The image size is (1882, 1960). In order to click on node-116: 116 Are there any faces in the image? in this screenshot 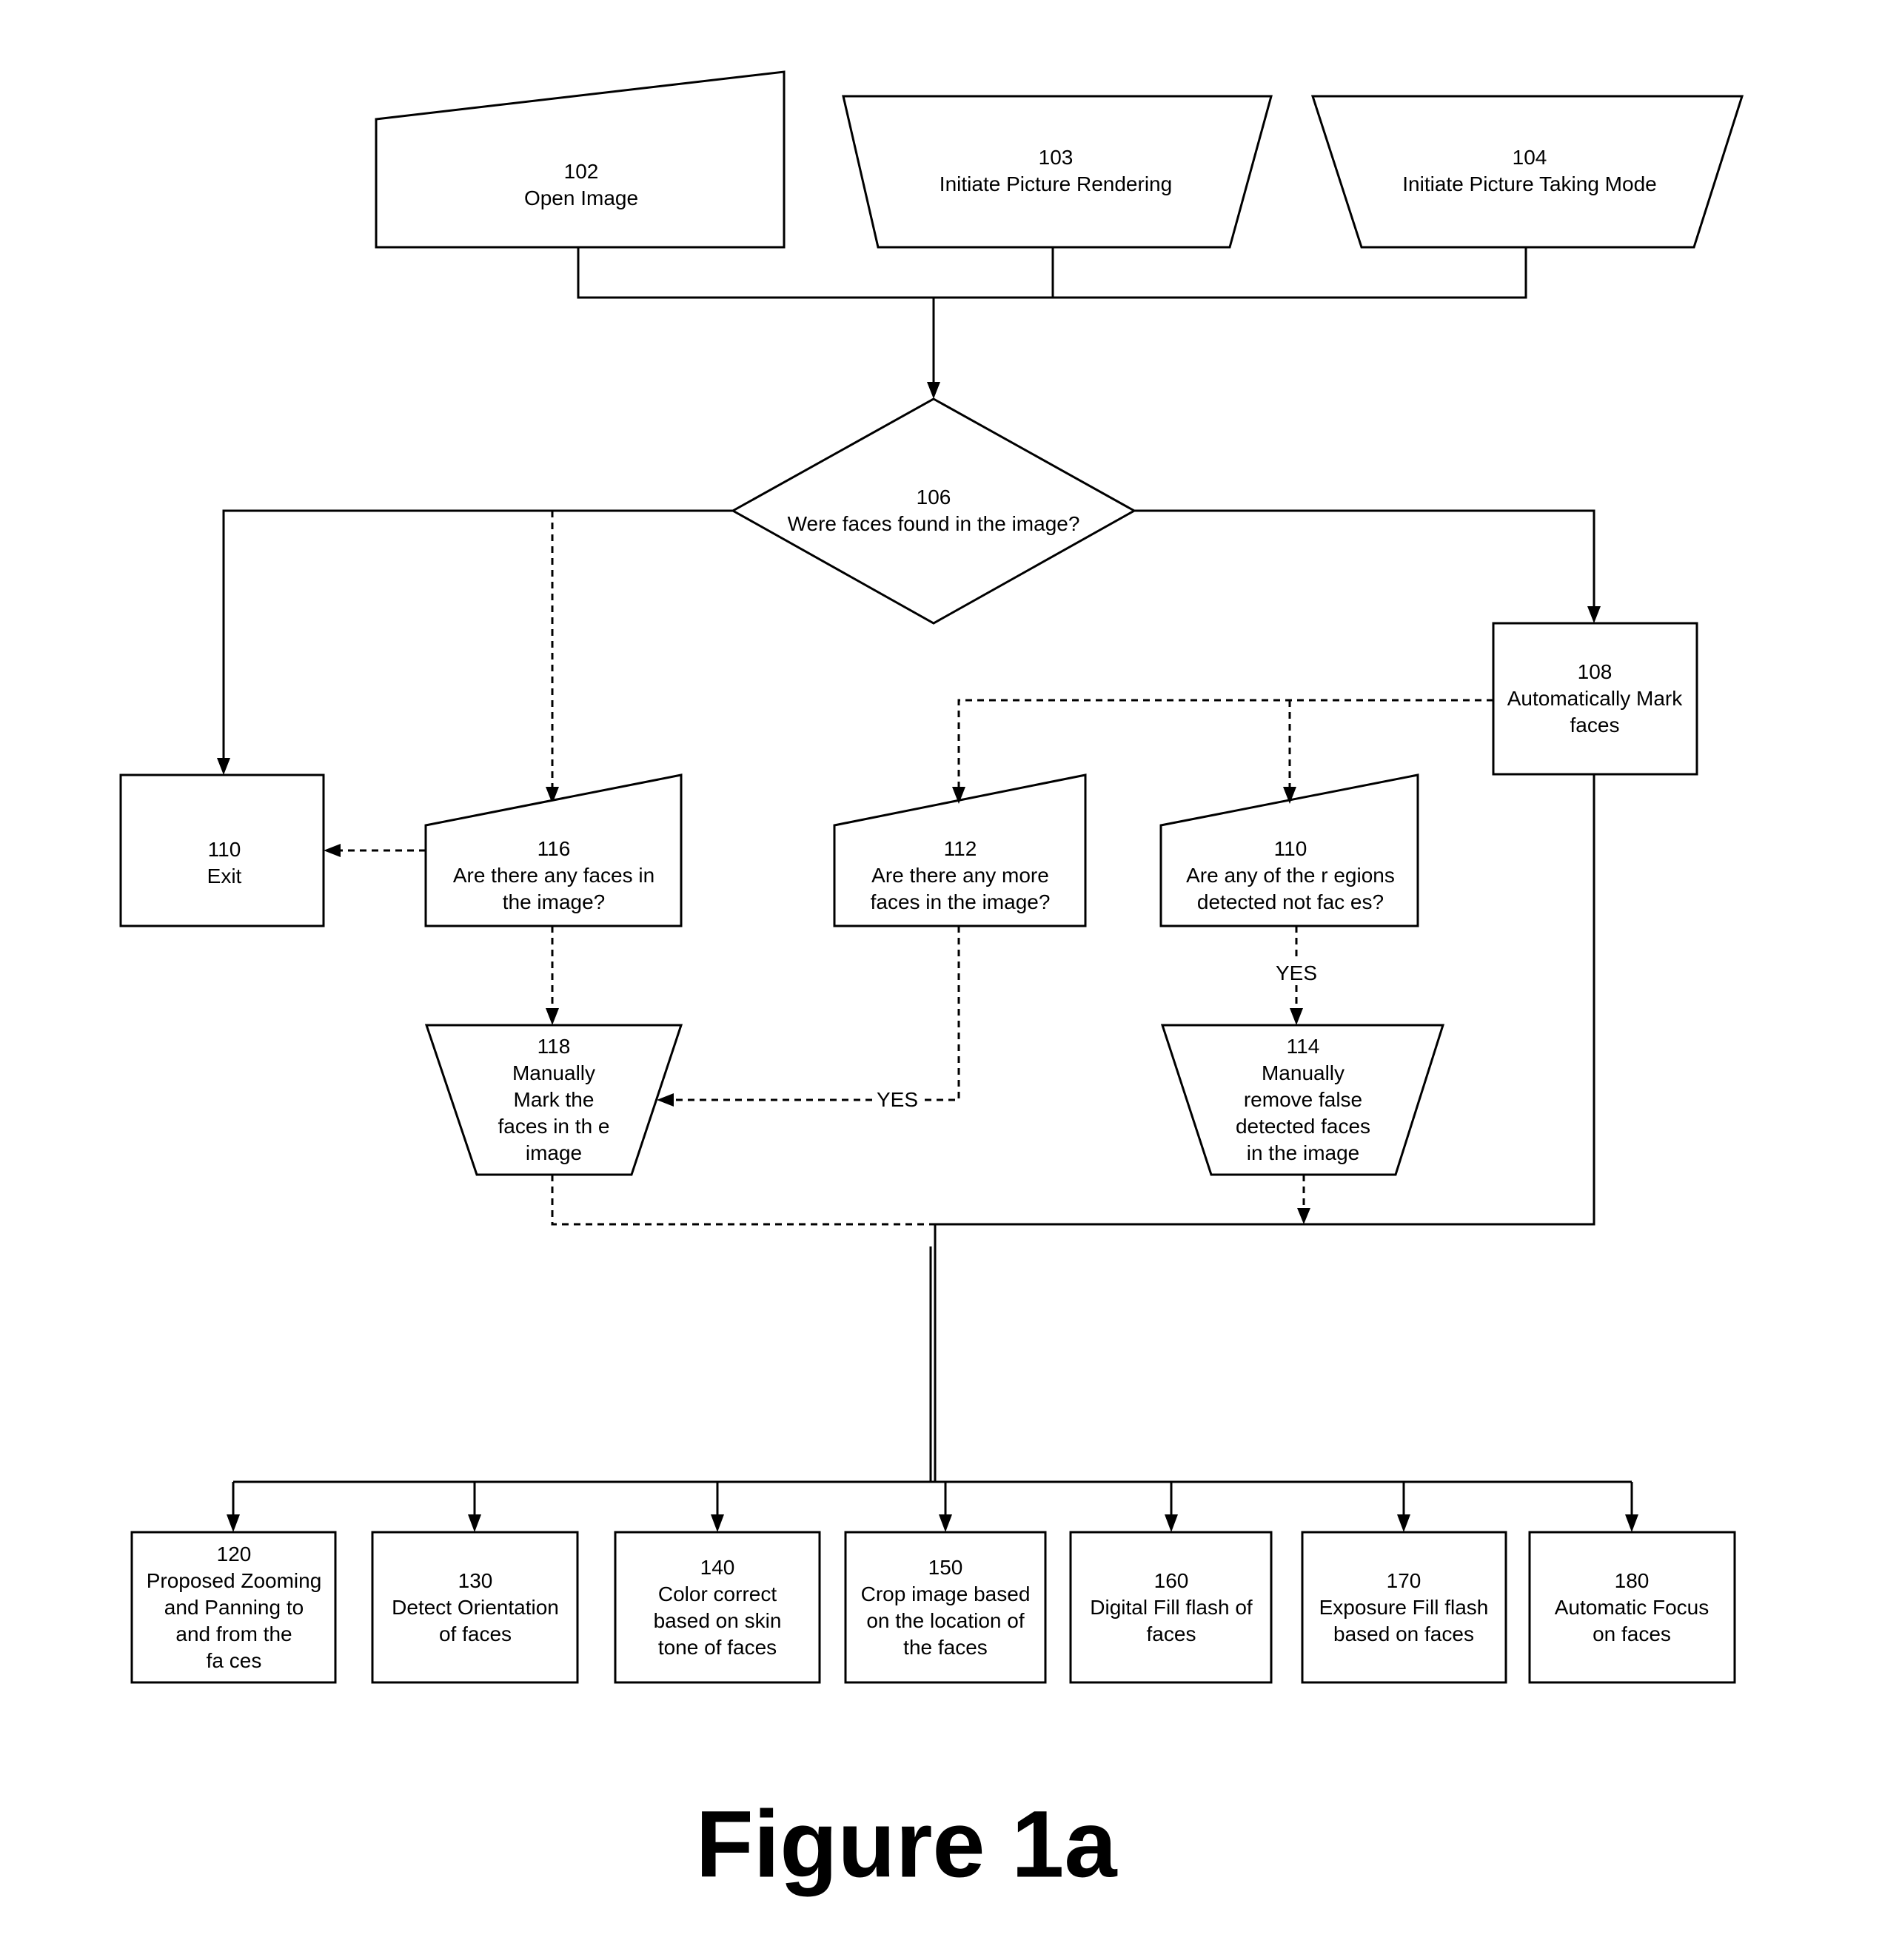, I will do `click(553, 876)`.